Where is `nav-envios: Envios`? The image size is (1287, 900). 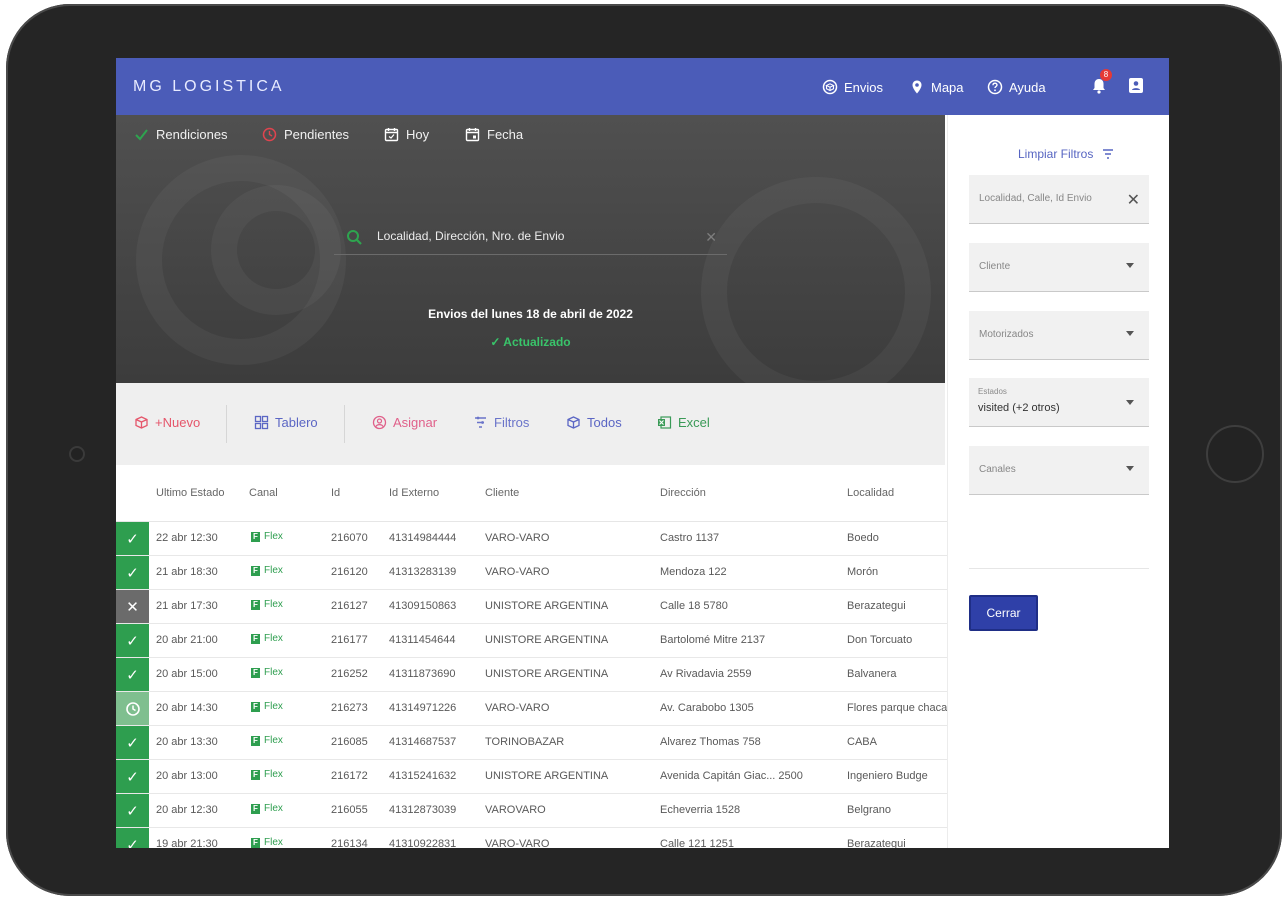 nav-envios: Envios is located at coordinates (852, 87).